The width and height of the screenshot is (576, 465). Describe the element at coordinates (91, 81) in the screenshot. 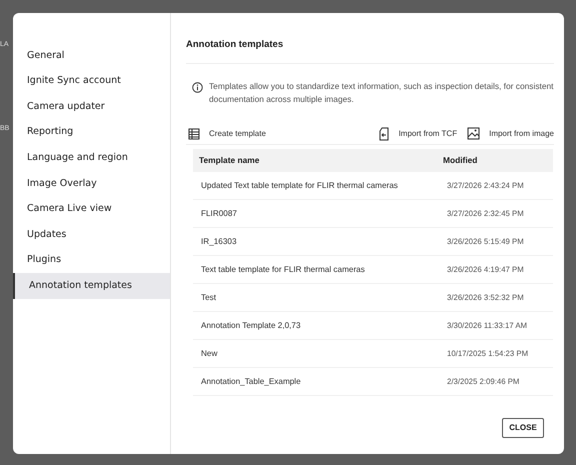

I see `sidebar-item: Ignite Sync account` at that location.